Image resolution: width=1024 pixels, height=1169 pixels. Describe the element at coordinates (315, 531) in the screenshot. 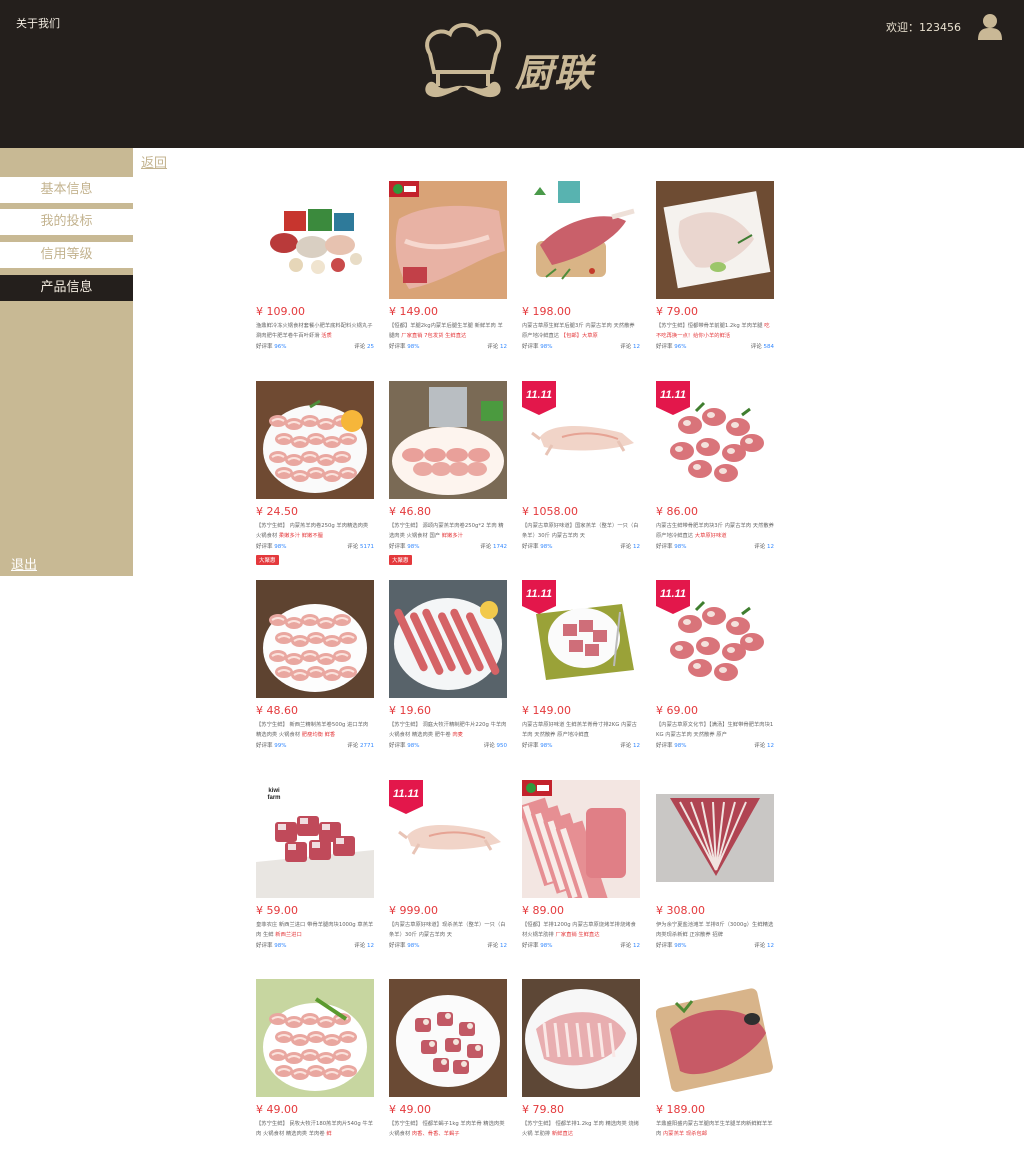

I see `product-title: 【苏宁生鲜】 内蒙羔羊肉卷250g 羊肉精选肉类 火锅食材 柔嫩多汁 鲜嫩不膻` at that location.